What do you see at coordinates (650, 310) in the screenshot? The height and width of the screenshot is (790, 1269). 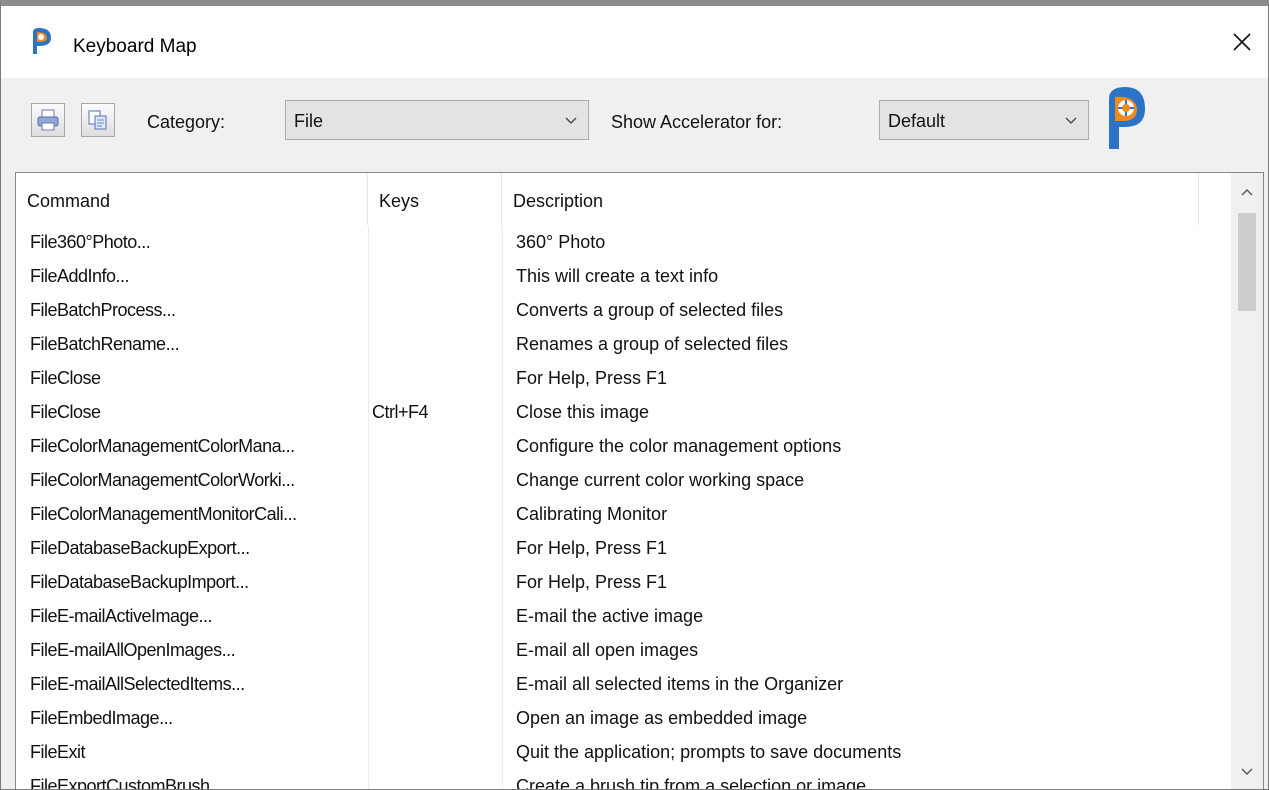 I see `cell-description: Converts a group of selected files` at bounding box center [650, 310].